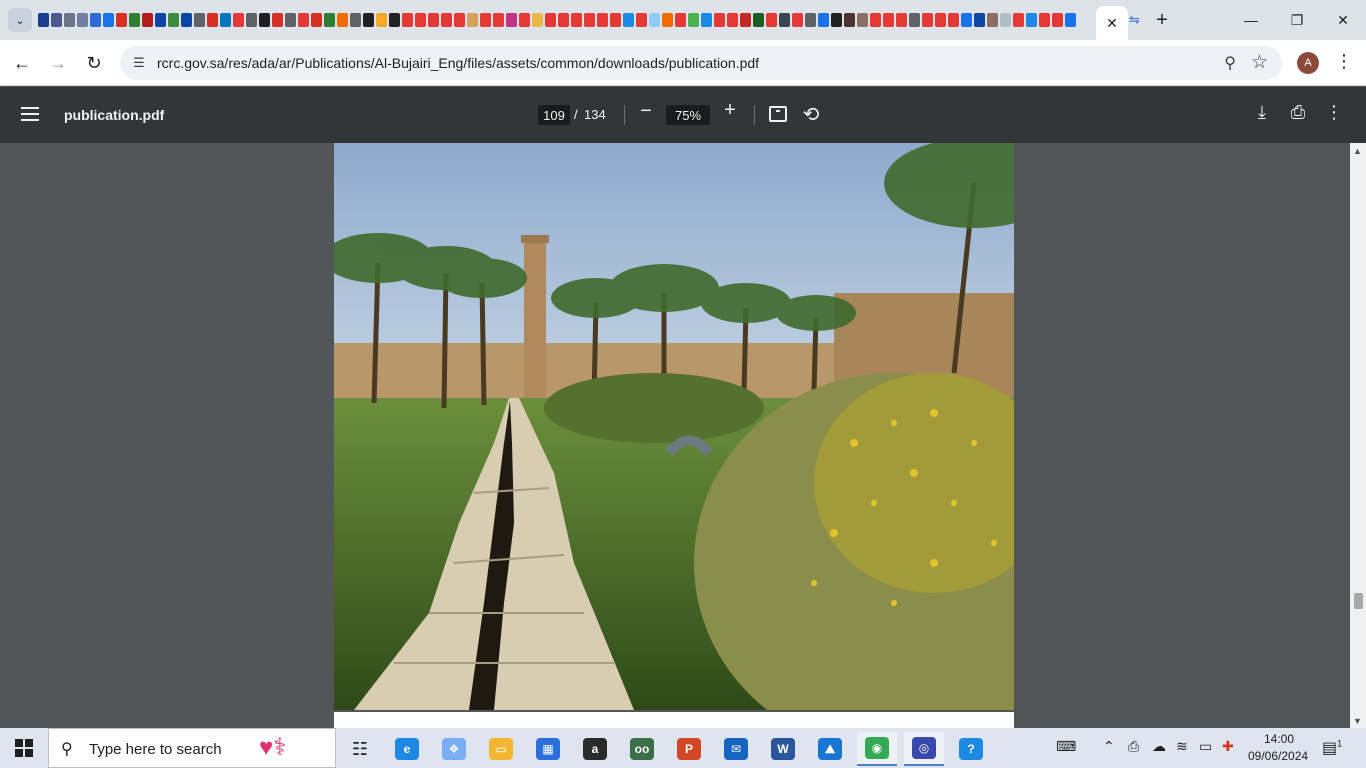 This screenshot has width=1366, height=768. Describe the element at coordinates (58, 63) in the screenshot. I see `forward-button: →` at that location.